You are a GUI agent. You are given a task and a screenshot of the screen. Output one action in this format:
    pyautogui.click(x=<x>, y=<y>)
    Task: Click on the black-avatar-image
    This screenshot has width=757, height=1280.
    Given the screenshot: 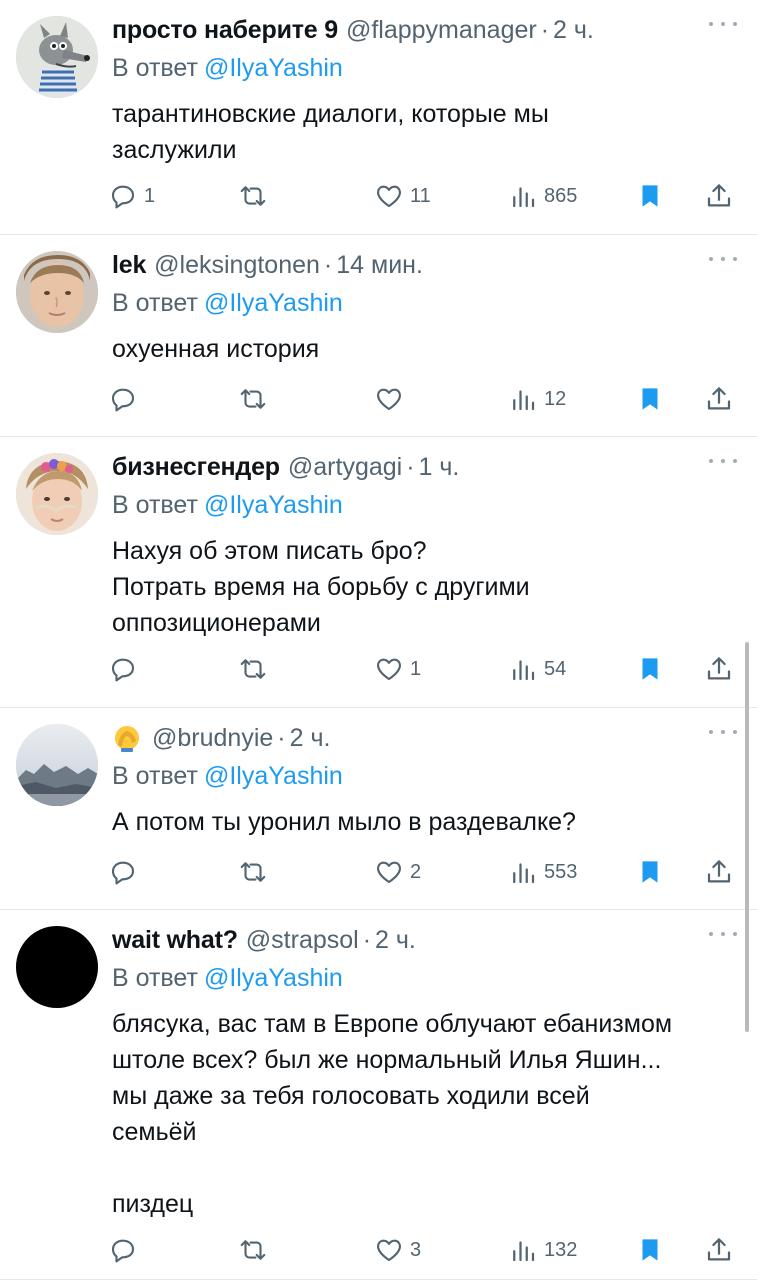 What is the action you would take?
    pyautogui.click(x=57, y=967)
    